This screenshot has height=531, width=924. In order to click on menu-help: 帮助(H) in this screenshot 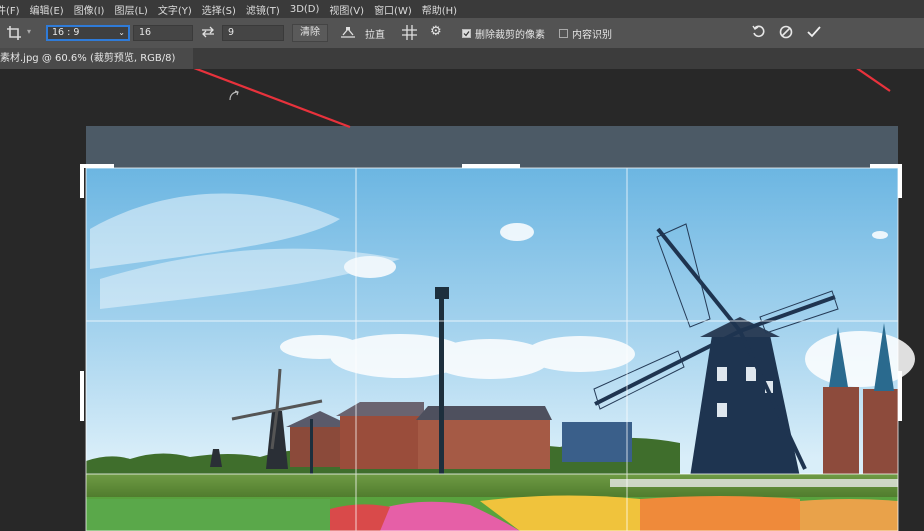, I will do `click(439, 9)`.